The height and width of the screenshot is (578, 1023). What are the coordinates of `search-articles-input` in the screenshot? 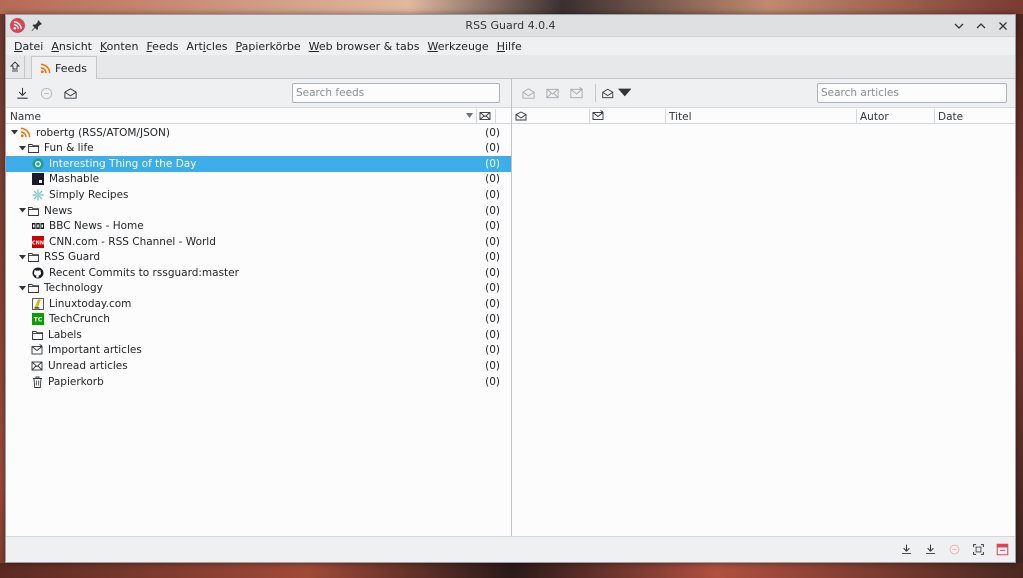 It's located at (912, 93).